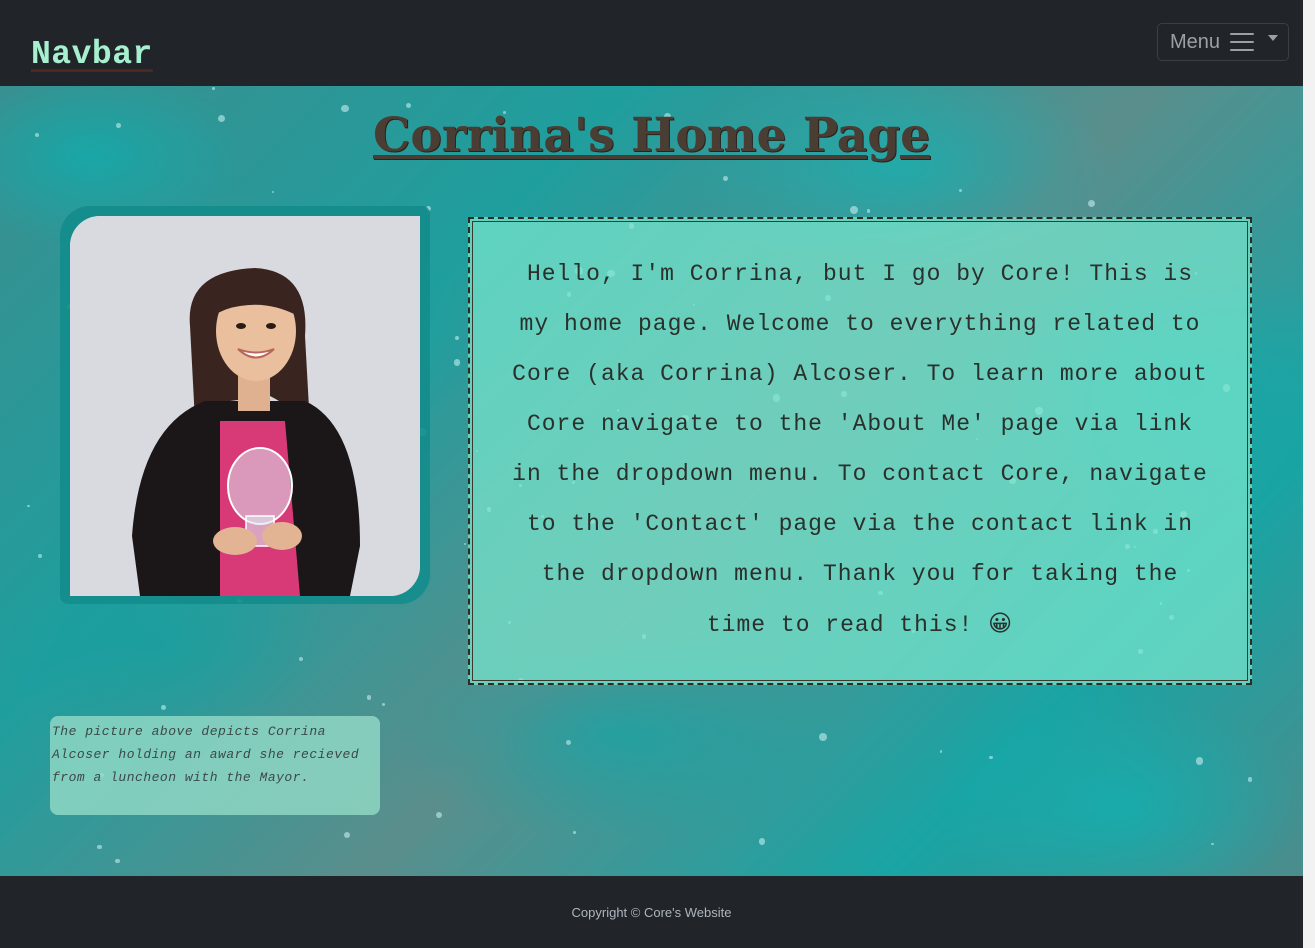 Image resolution: width=1315 pixels, height=948 pixels. Describe the element at coordinates (1195, 41) in the screenshot. I see `menu-label: Menu` at that location.